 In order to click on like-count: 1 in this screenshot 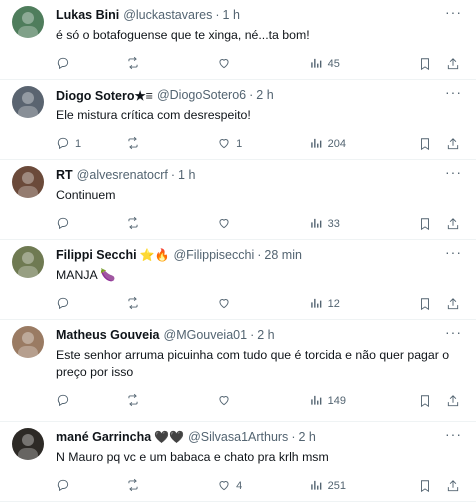, I will do `click(239, 144)`.